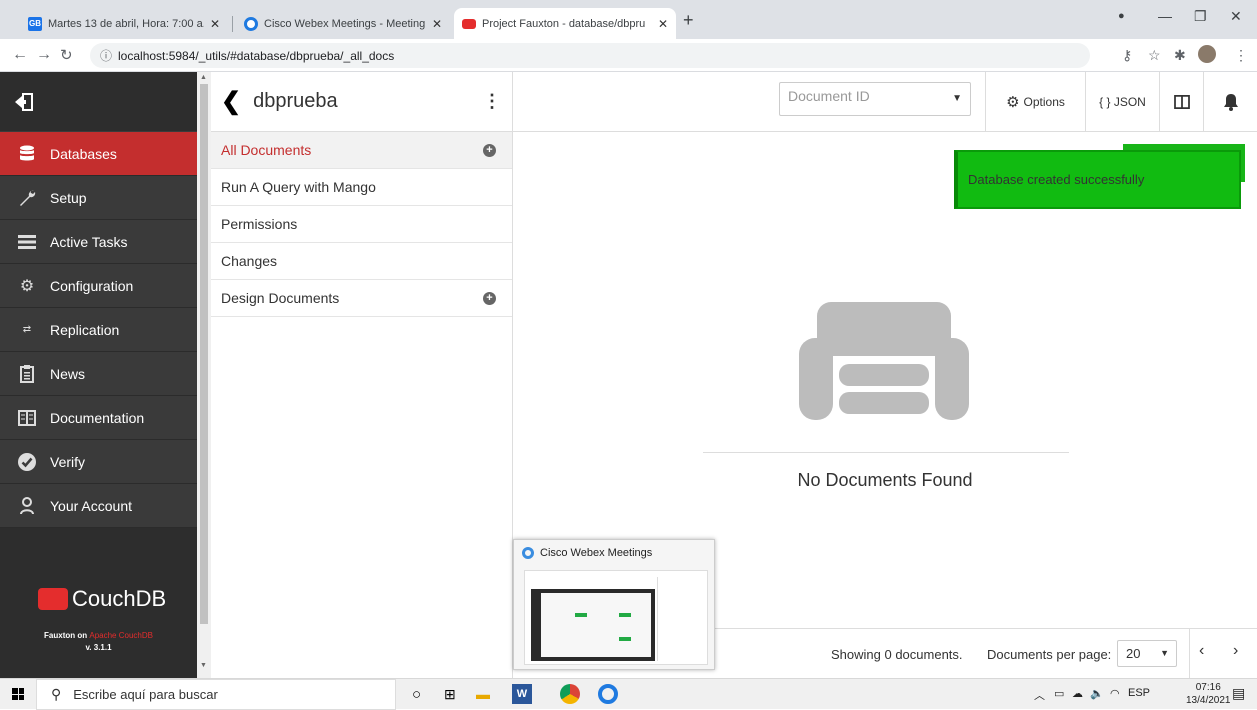 The width and height of the screenshot is (1257, 710). What do you see at coordinates (1207, 54) in the screenshot?
I see `avatar` at bounding box center [1207, 54].